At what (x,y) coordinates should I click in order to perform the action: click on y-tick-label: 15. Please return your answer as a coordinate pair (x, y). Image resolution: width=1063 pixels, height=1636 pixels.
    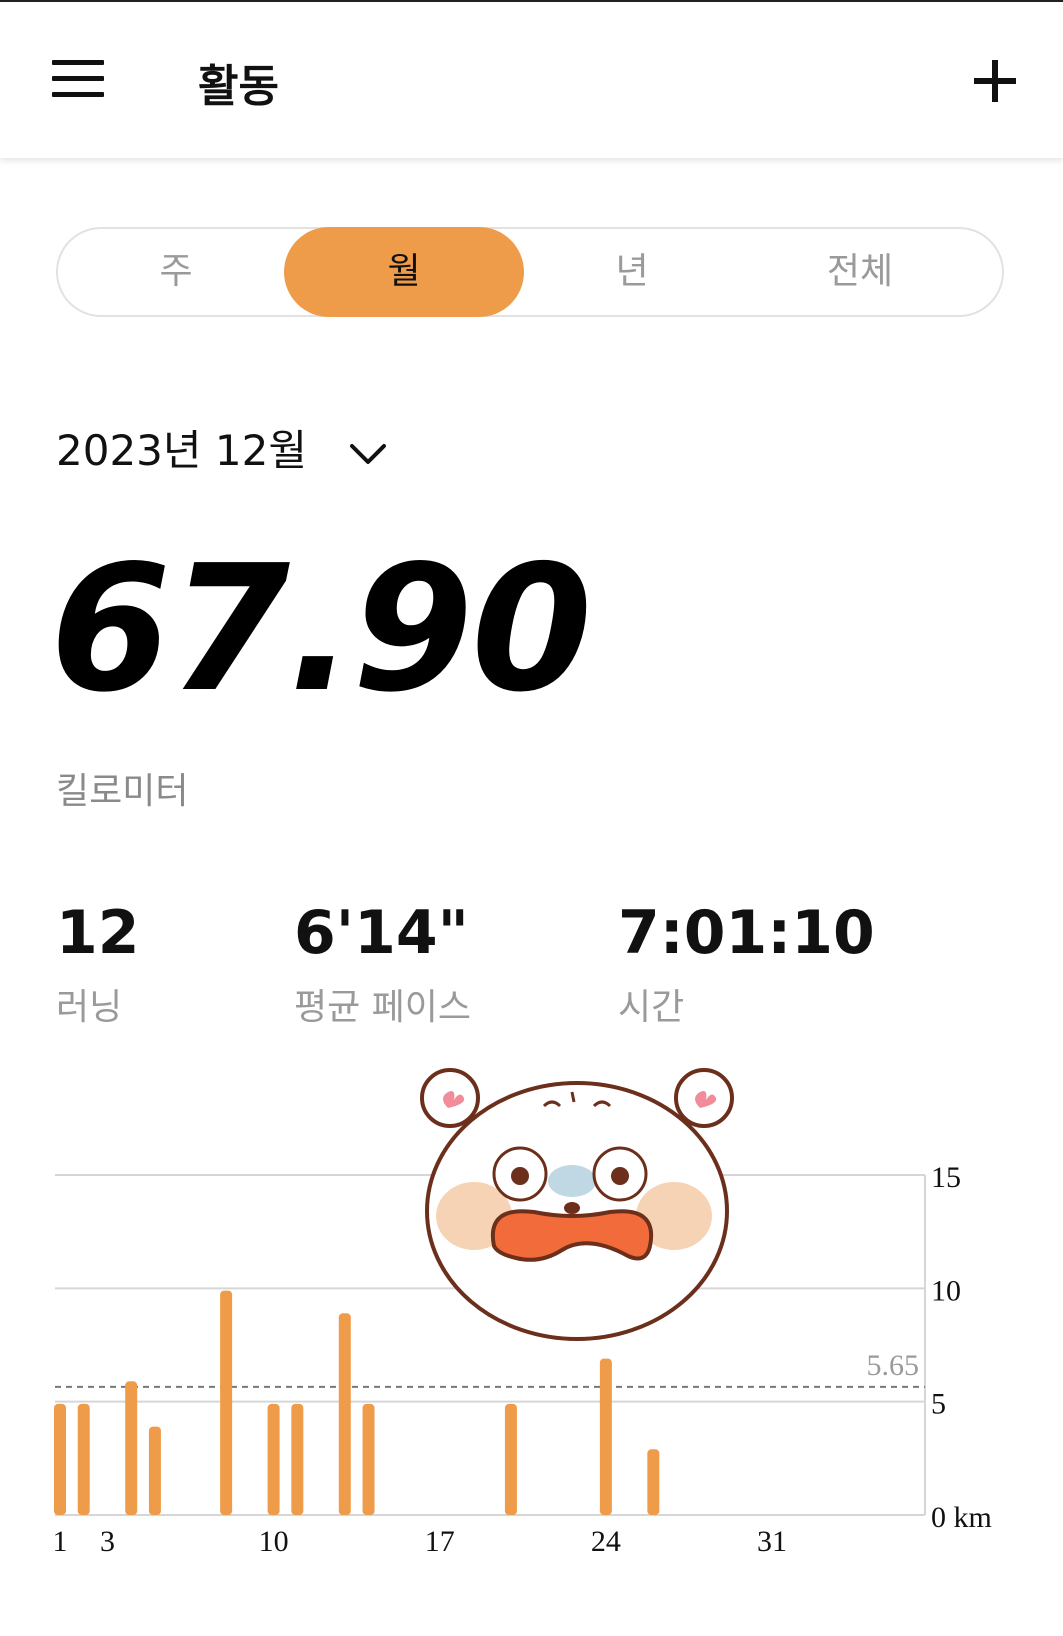
    Looking at the image, I should click on (946, 1177).